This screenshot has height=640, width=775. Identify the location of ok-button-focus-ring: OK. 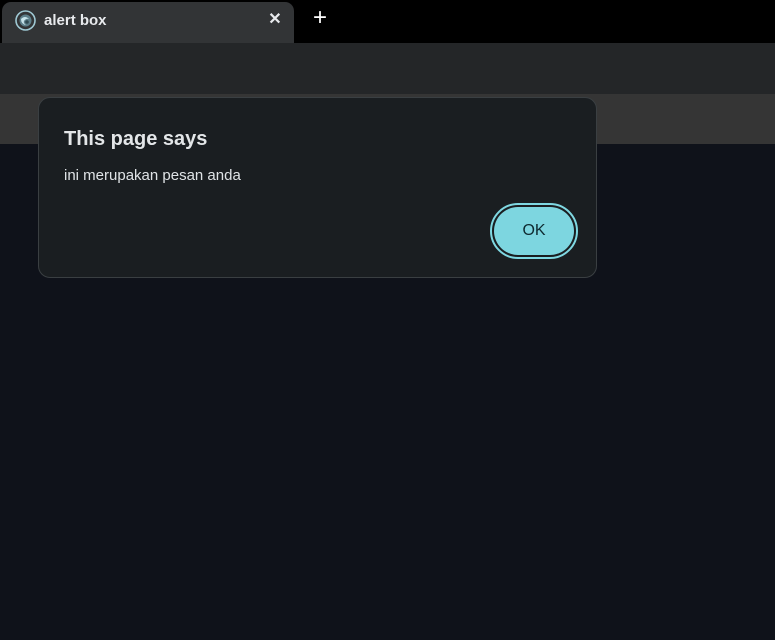
(534, 231).